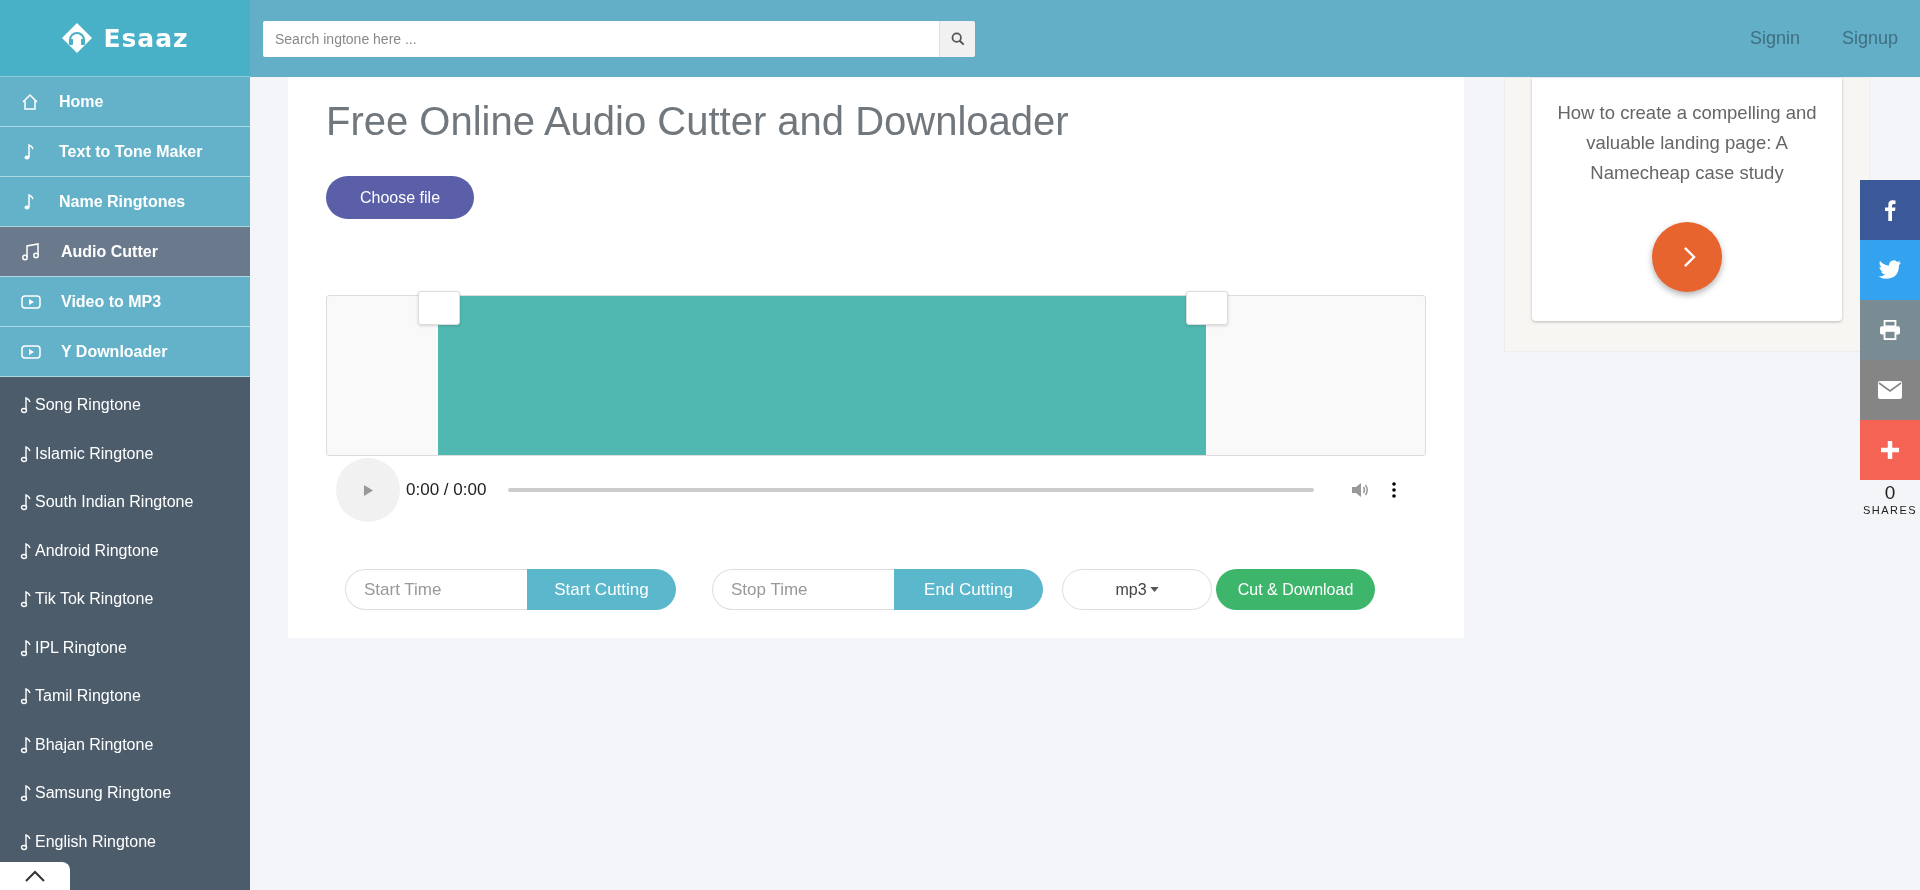 The height and width of the screenshot is (890, 1920). What do you see at coordinates (125, 696) in the screenshot?
I see `ringtone-category-link: Tamil Ringtone` at bounding box center [125, 696].